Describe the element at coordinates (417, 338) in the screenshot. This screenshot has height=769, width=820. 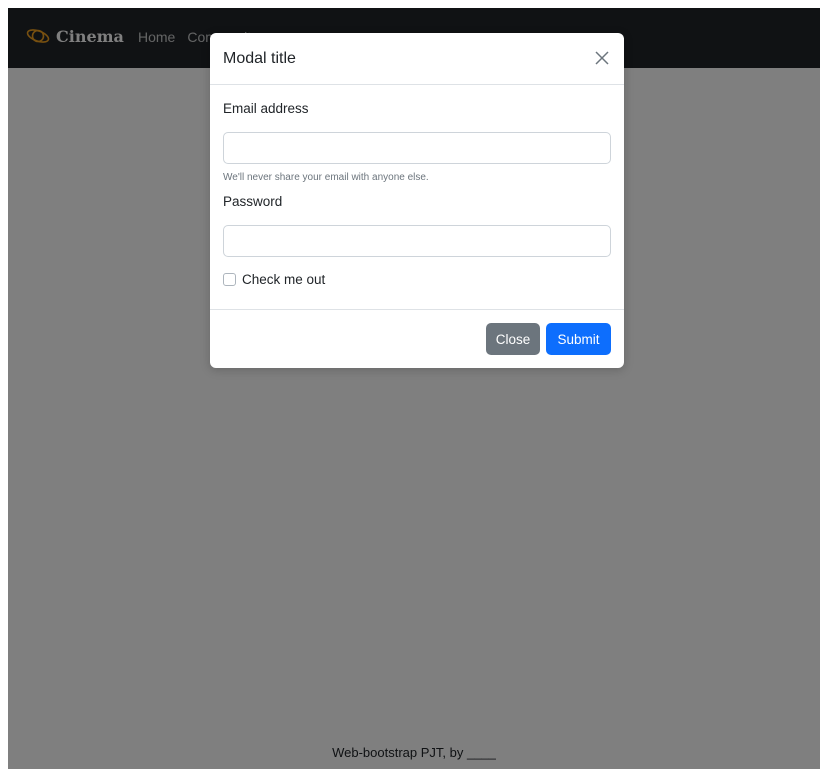
I see `modal-footer: Close Submit` at that location.